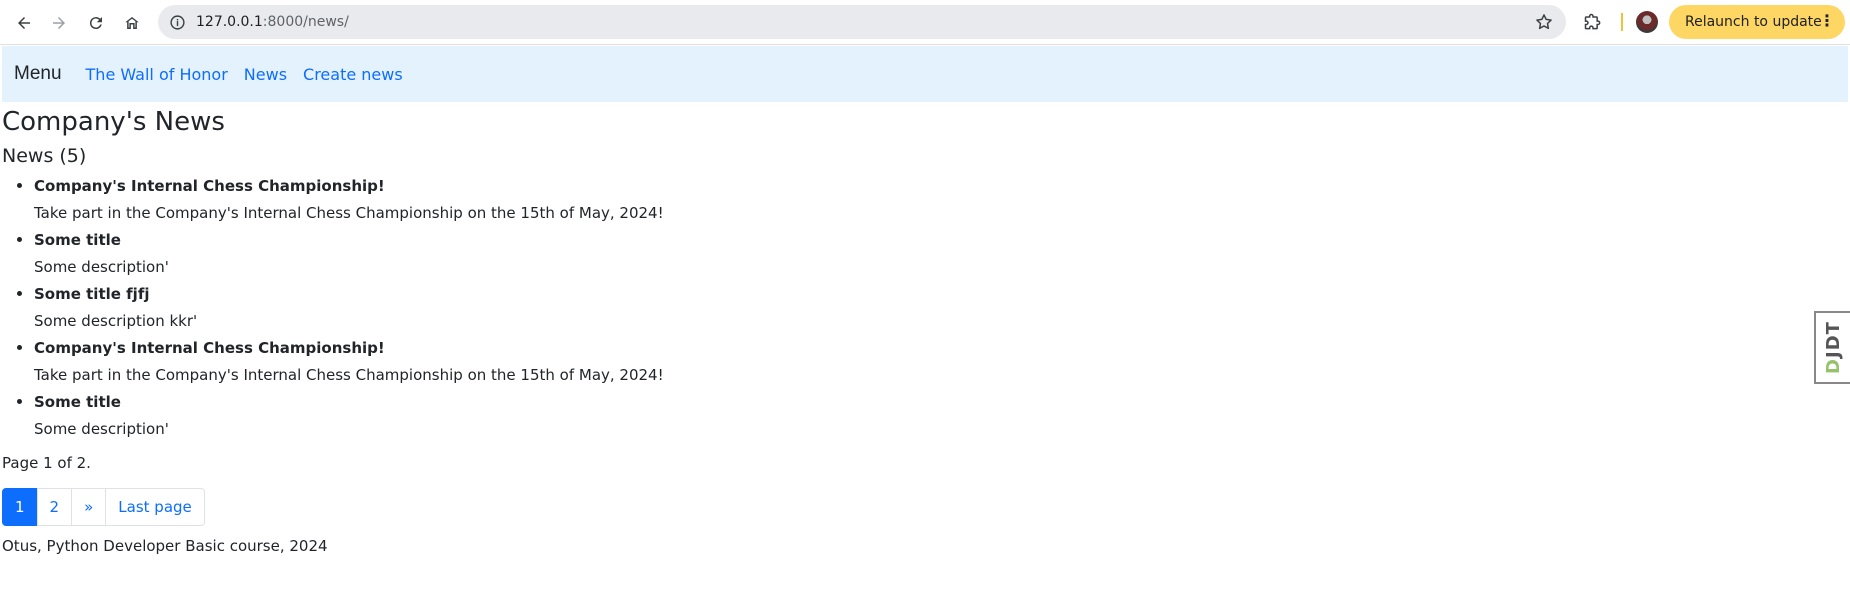 The height and width of the screenshot is (616, 1850). I want to click on news-title: Some title fjfj, so click(92, 294).